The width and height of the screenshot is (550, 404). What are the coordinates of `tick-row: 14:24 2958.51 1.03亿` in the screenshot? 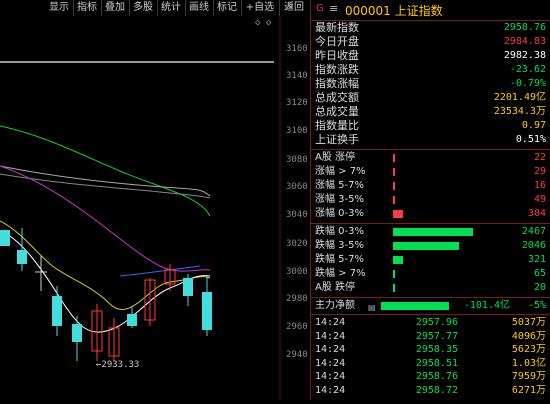 It's located at (430, 363).